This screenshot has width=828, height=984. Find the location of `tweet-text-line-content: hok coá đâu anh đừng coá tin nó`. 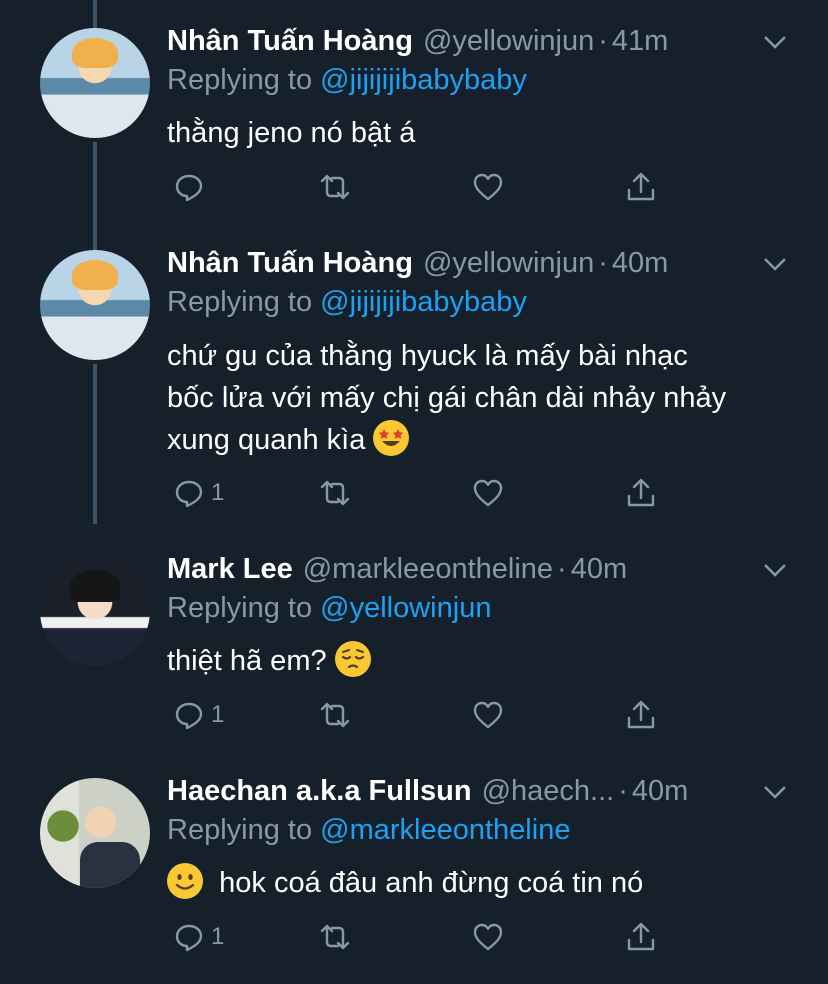

tweet-text-line-content: hok coá đâu anh đừng coá tin nó is located at coordinates (431, 883).